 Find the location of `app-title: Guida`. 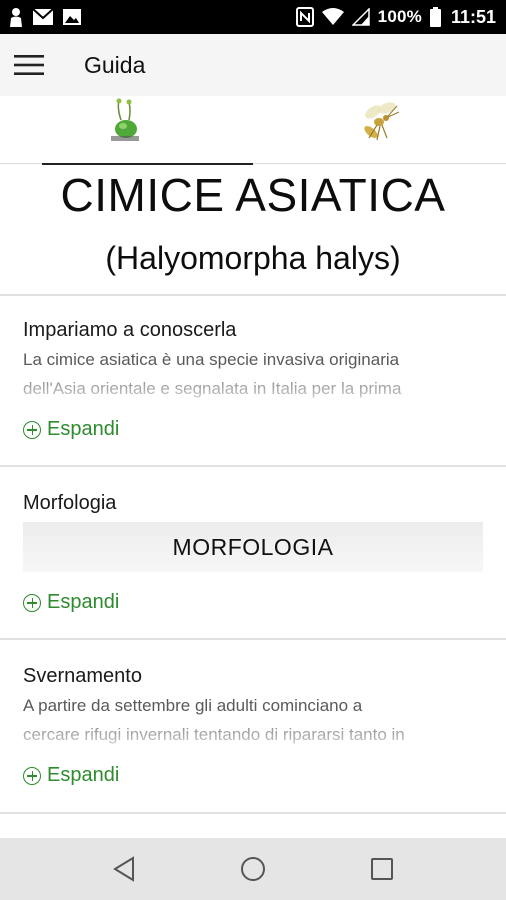

app-title: Guida is located at coordinates (115, 64).